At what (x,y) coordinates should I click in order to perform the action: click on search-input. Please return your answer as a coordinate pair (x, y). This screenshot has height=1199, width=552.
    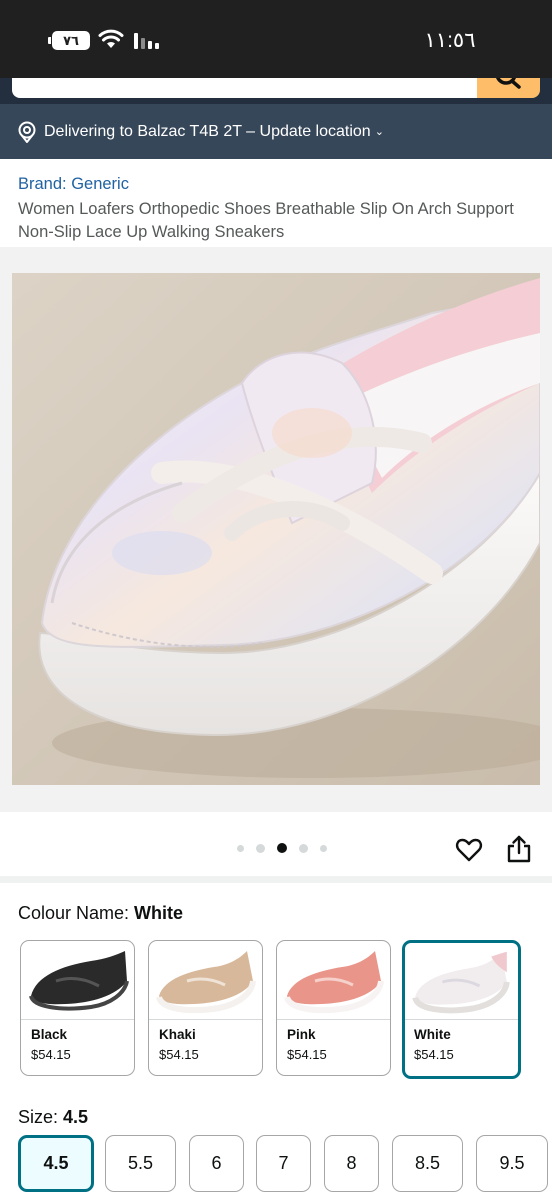
    Looking at the image, I should click on (245, 88).